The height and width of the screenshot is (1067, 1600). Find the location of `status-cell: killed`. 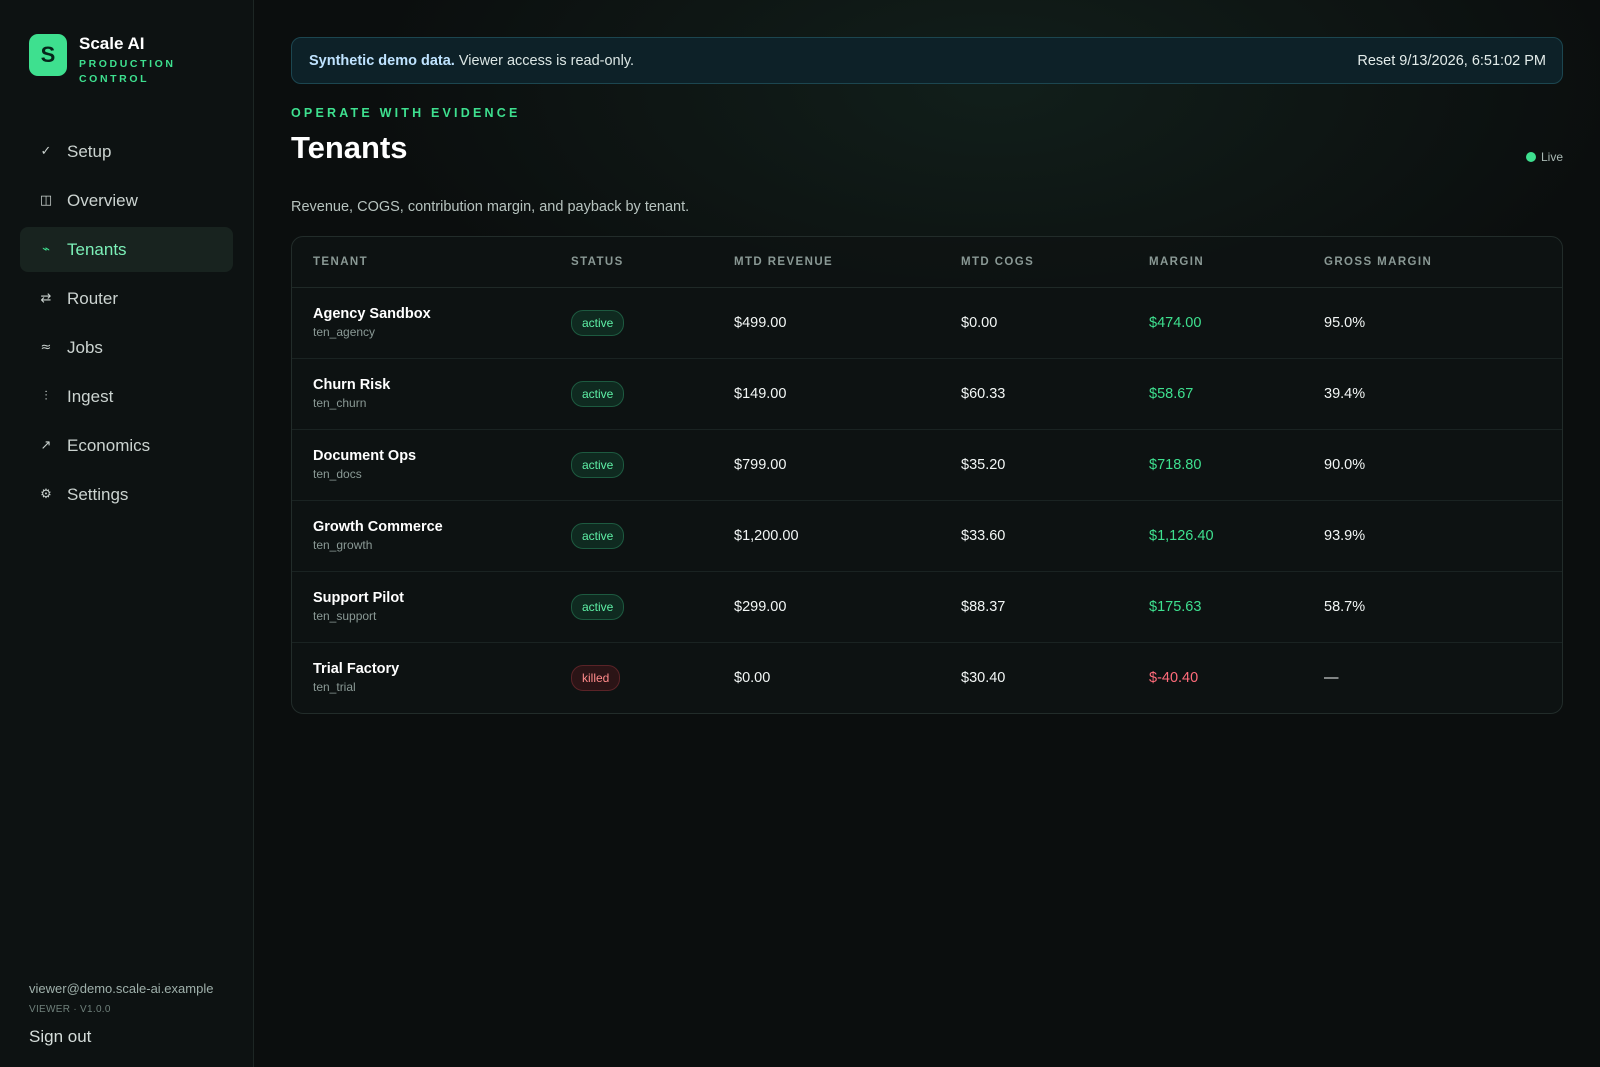

status-cell: killed is located at coordinates (652, 677).